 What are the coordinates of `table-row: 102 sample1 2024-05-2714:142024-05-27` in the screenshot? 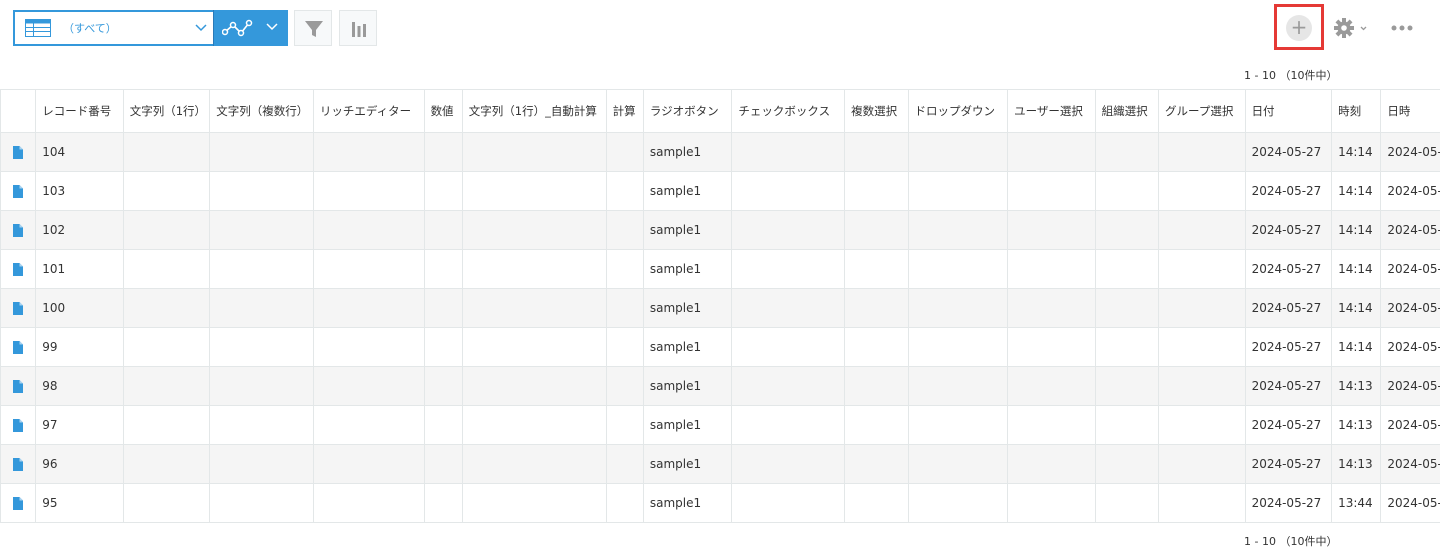 It's located at (720, 230).